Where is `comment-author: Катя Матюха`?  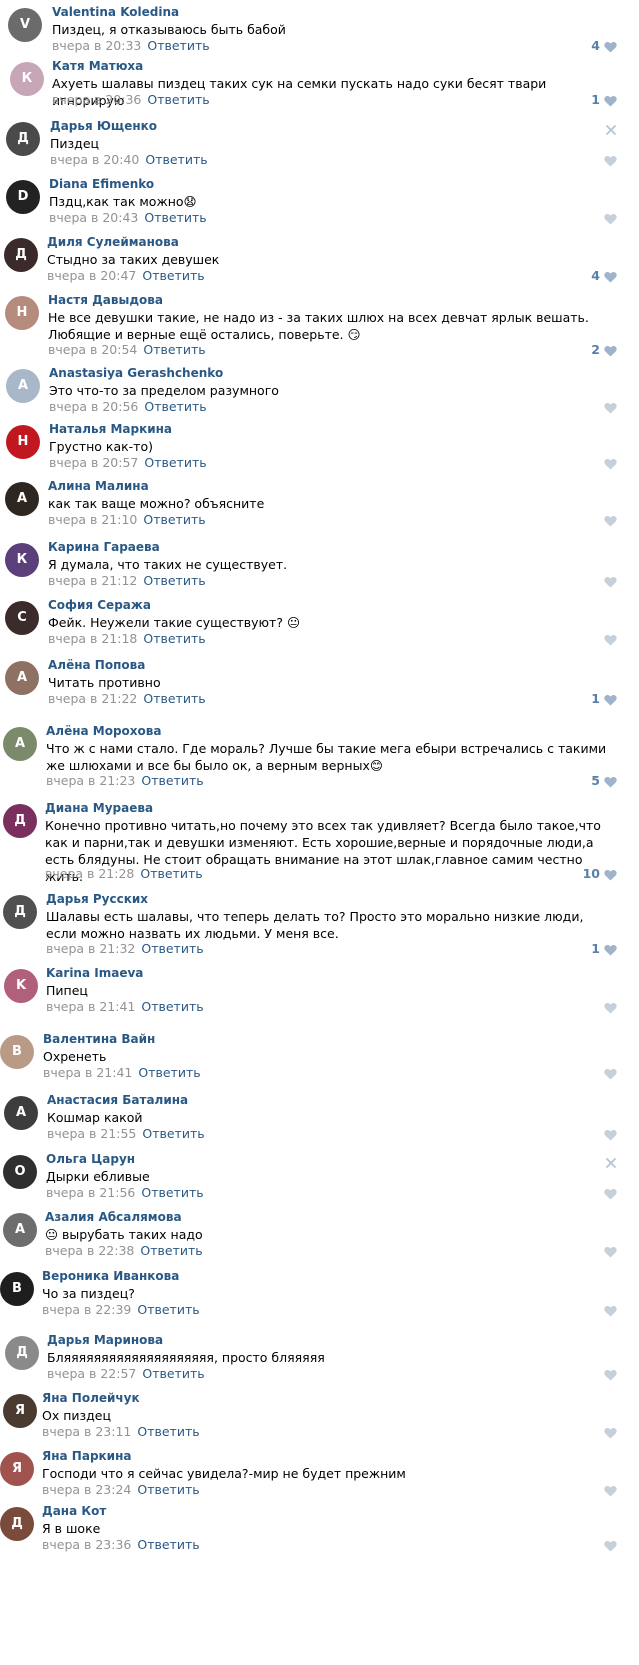 comment-author: Катя Матюха is located at coordinates (97, 66).